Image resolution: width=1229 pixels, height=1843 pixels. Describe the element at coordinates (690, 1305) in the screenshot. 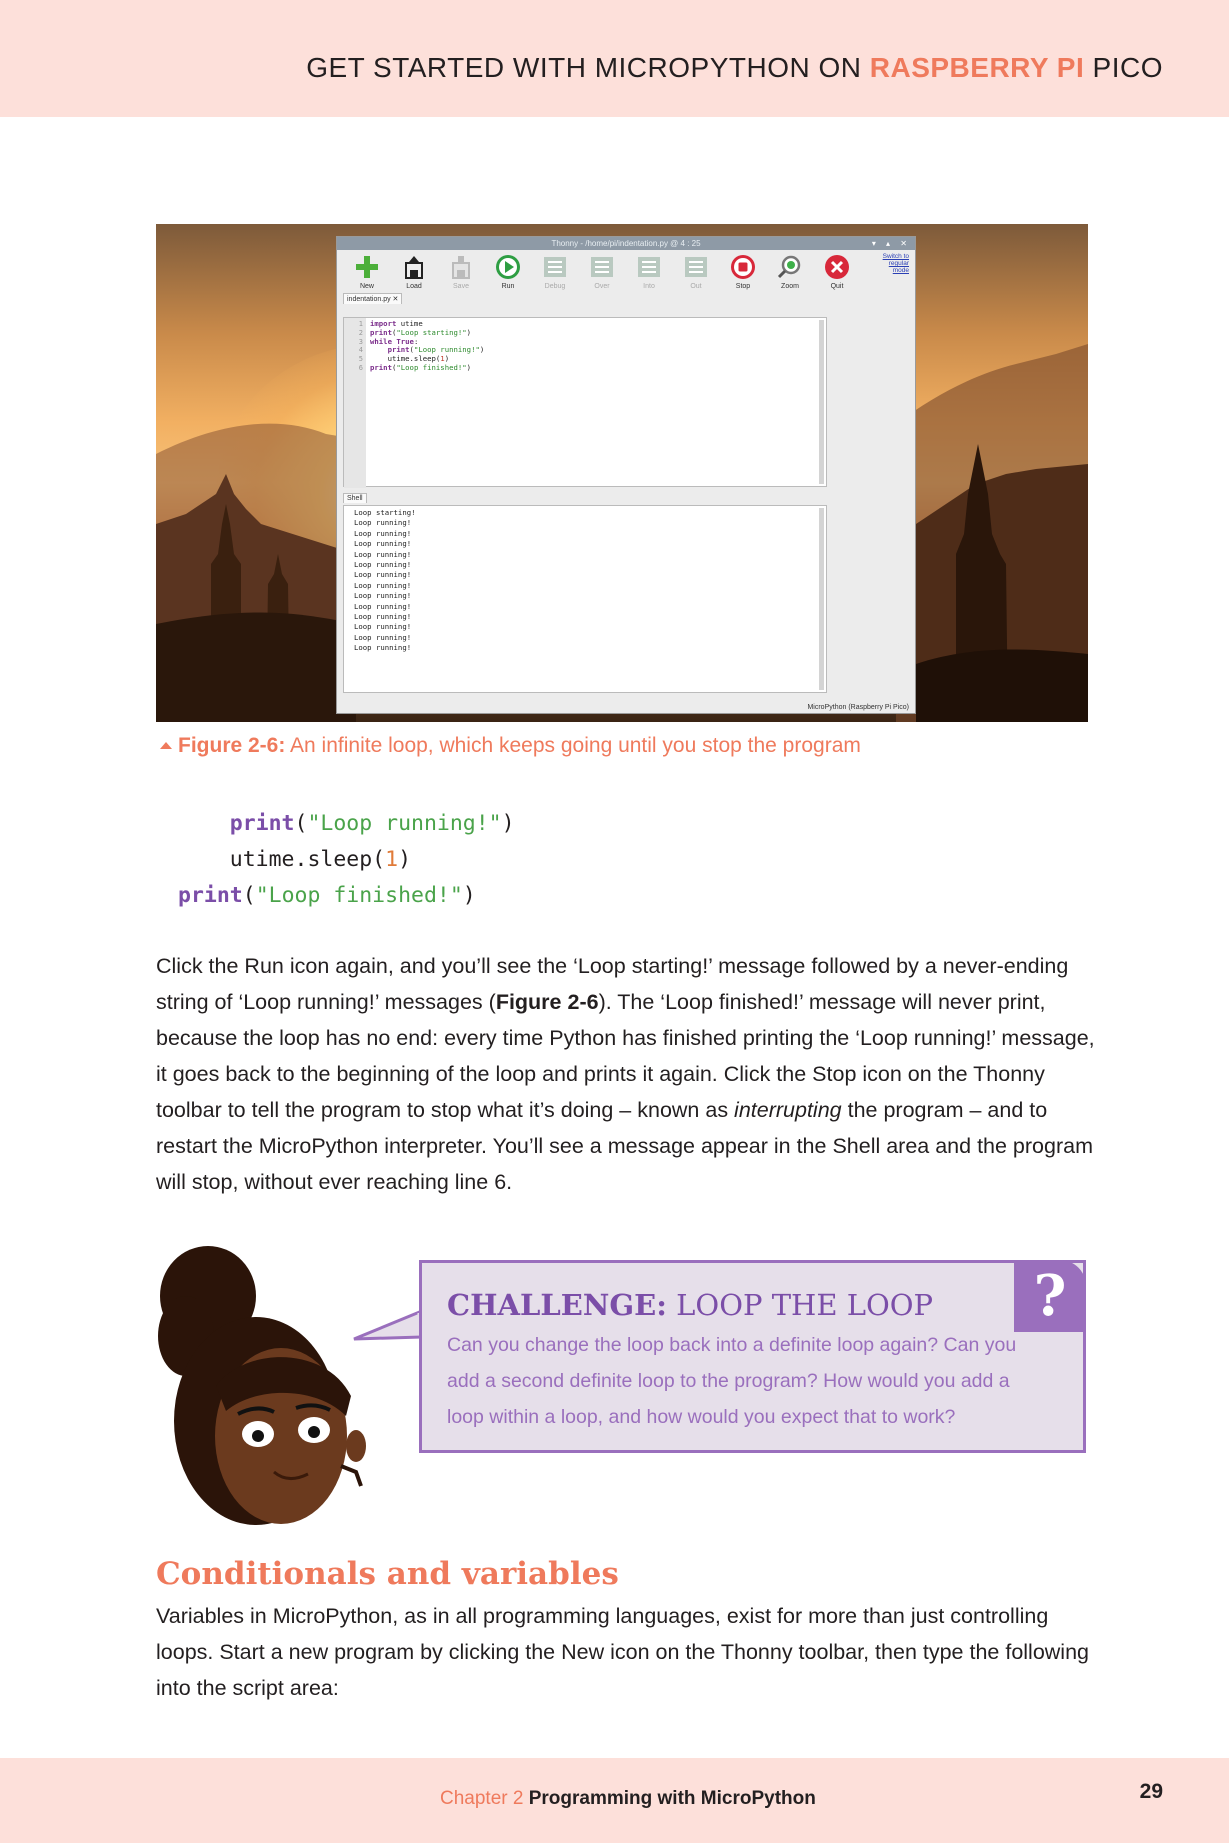

I see `challenge-title: CHALLENGE: LOOP THE LOOP` at that location.